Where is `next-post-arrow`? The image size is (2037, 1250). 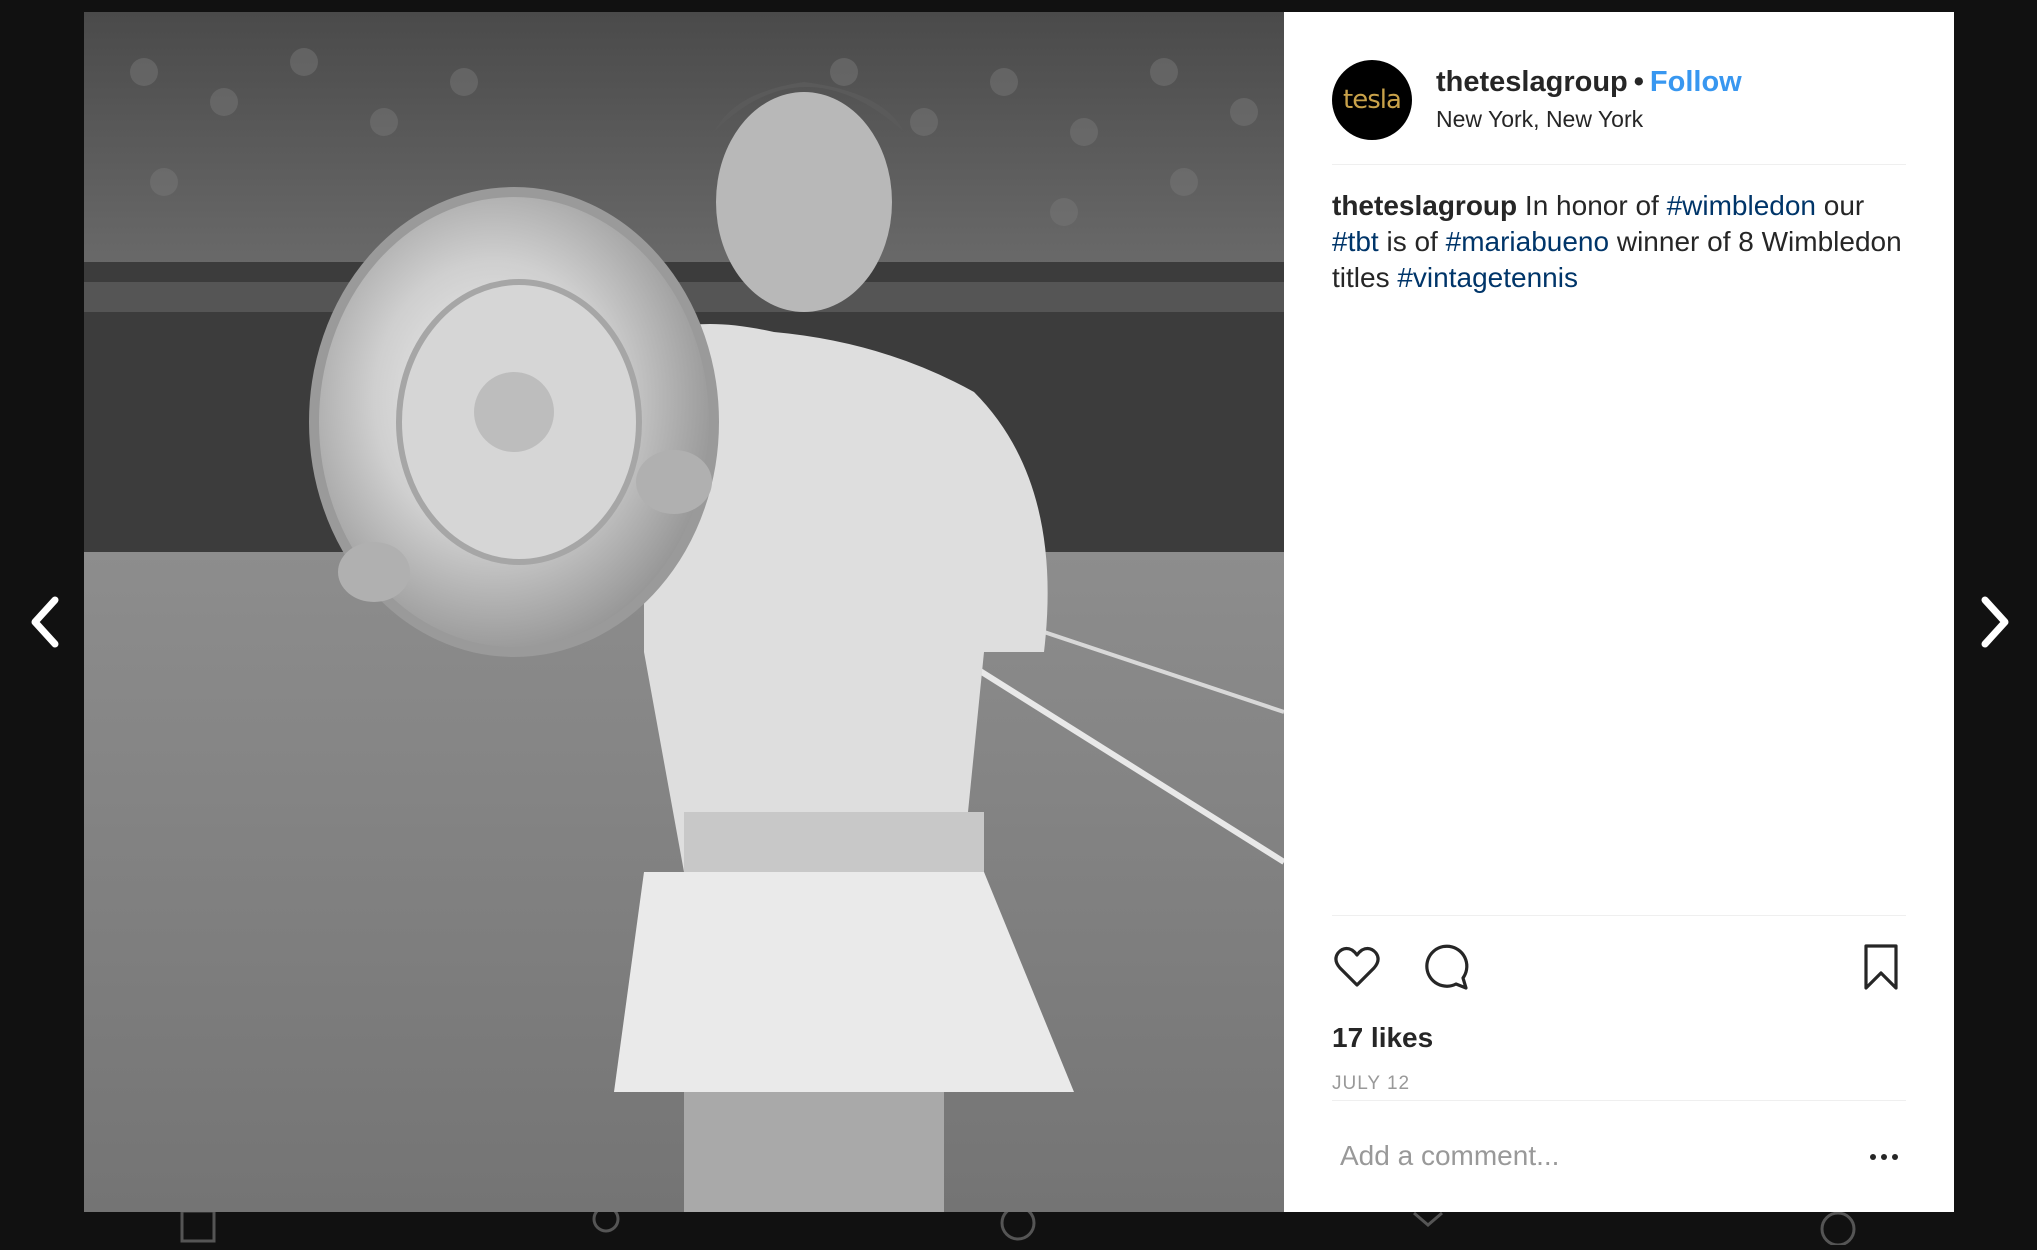
next-post-arrow is located at coordinates (1995, 622).